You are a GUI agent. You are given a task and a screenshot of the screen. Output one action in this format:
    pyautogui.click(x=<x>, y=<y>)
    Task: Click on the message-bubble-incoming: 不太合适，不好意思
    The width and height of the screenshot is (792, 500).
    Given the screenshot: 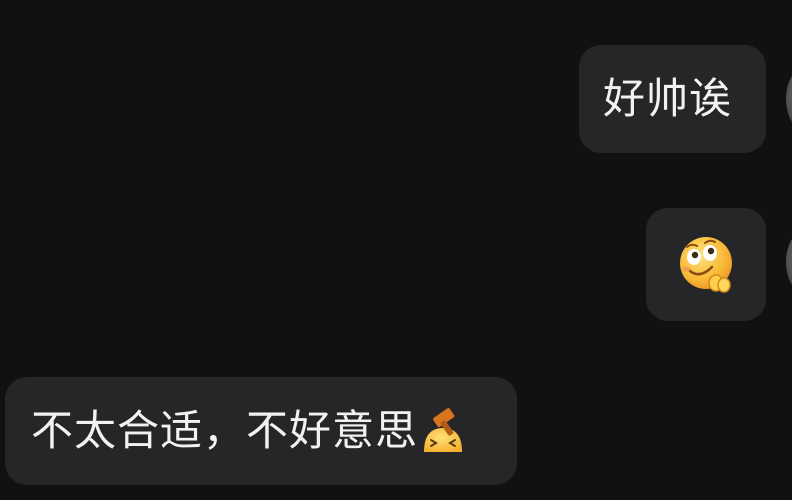 What is the action you would take?
    pyautogui.click(x=261, y=431)
    